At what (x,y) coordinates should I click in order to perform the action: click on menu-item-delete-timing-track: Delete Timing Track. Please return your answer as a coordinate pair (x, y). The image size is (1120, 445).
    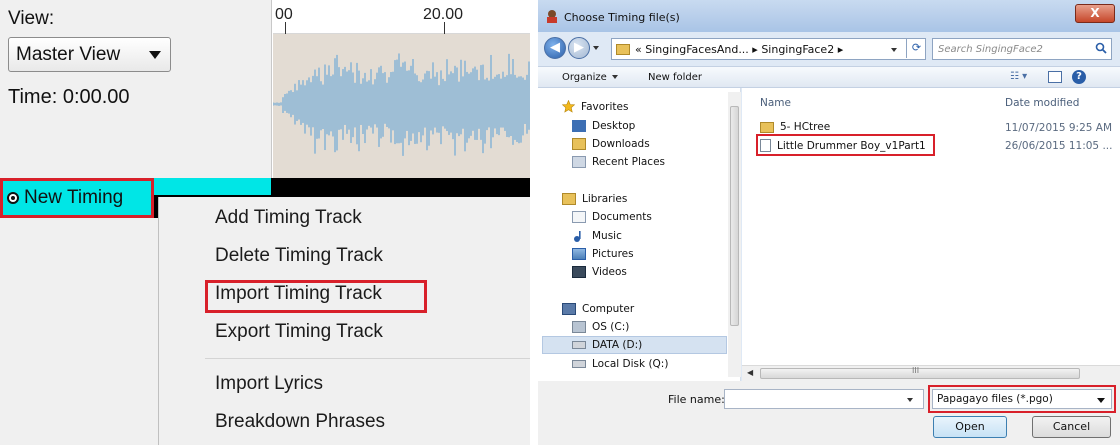
    Looking at the image, I should click on (299, 256).